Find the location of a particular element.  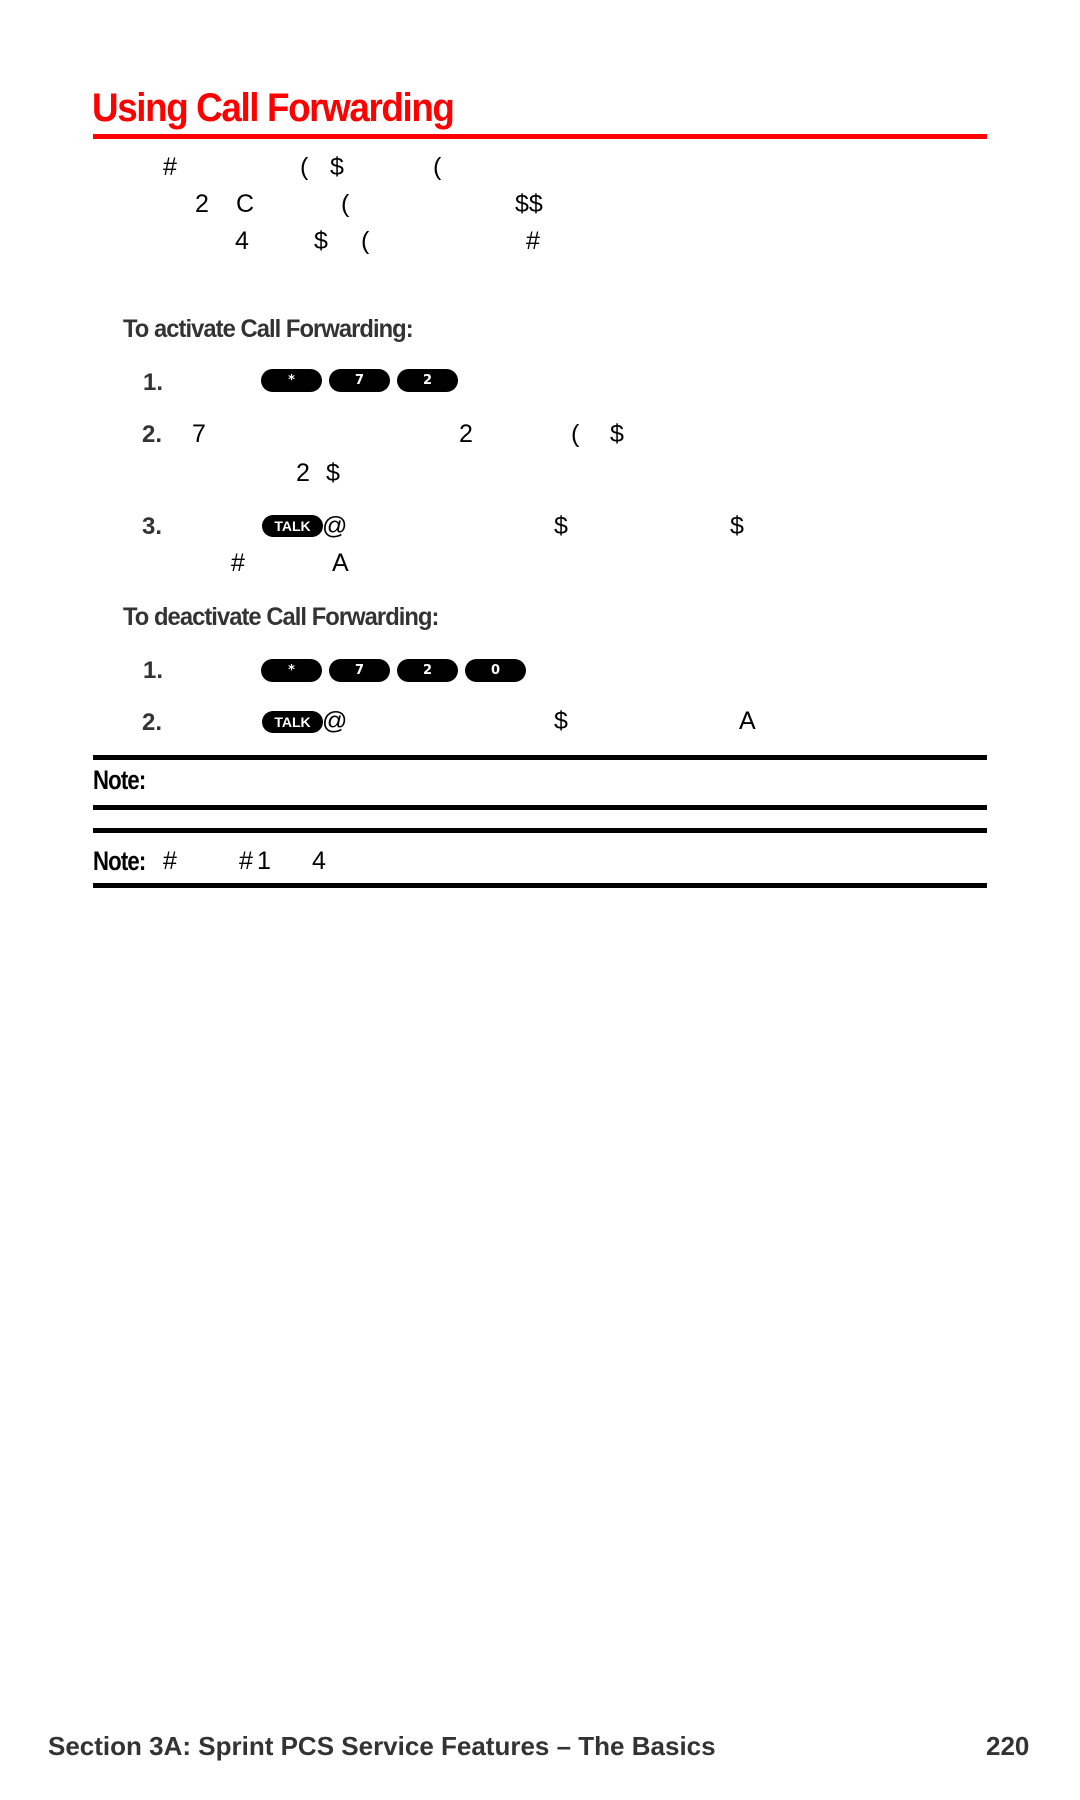

note-glyph: 4 is located at coordinates (319, 861).